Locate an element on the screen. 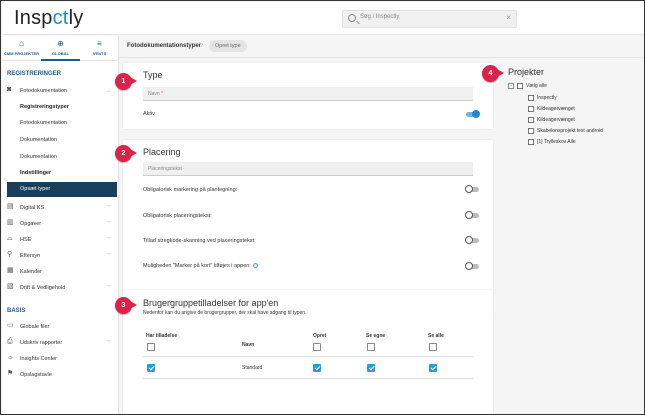 The width and height of the screenshot is (645, 415). mandatory-marking-toggle is located at coordinates (472, 189).